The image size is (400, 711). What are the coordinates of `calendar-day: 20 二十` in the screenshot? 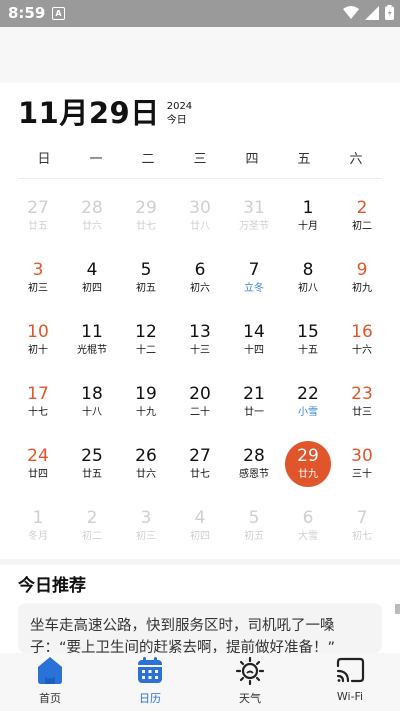 It's located at (200, 410).